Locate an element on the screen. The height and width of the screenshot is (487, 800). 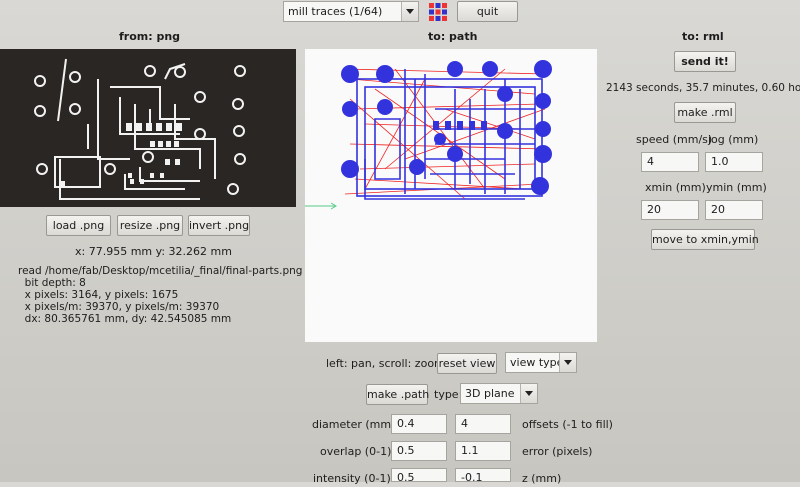
to-path-header: to: path is located at coordinates (453, 36).